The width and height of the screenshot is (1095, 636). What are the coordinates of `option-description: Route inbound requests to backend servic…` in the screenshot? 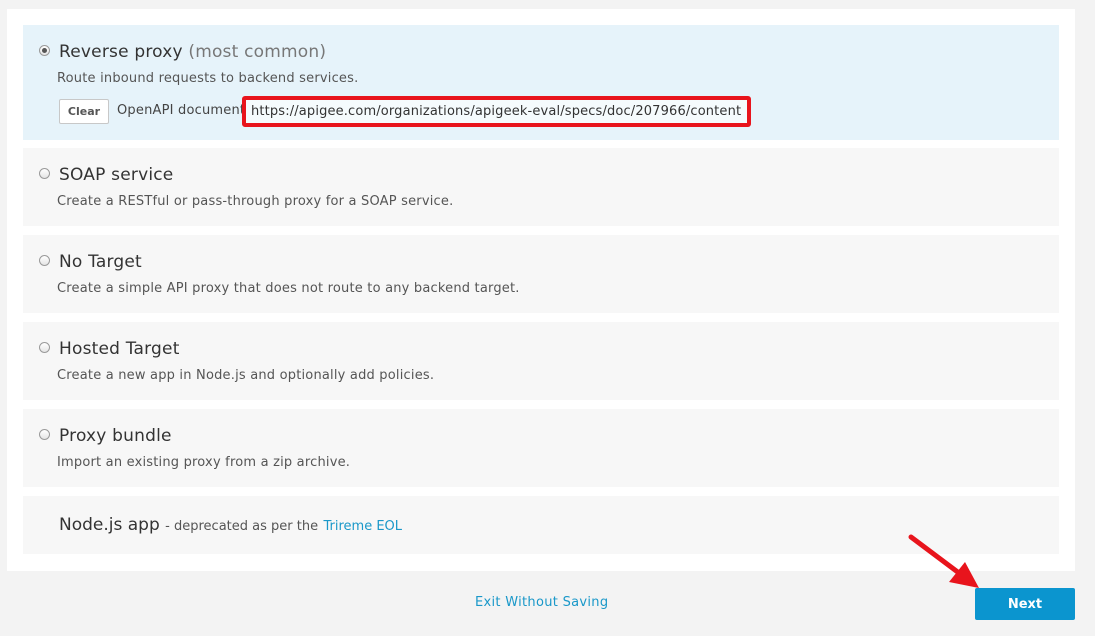 It's located at (208, 78).